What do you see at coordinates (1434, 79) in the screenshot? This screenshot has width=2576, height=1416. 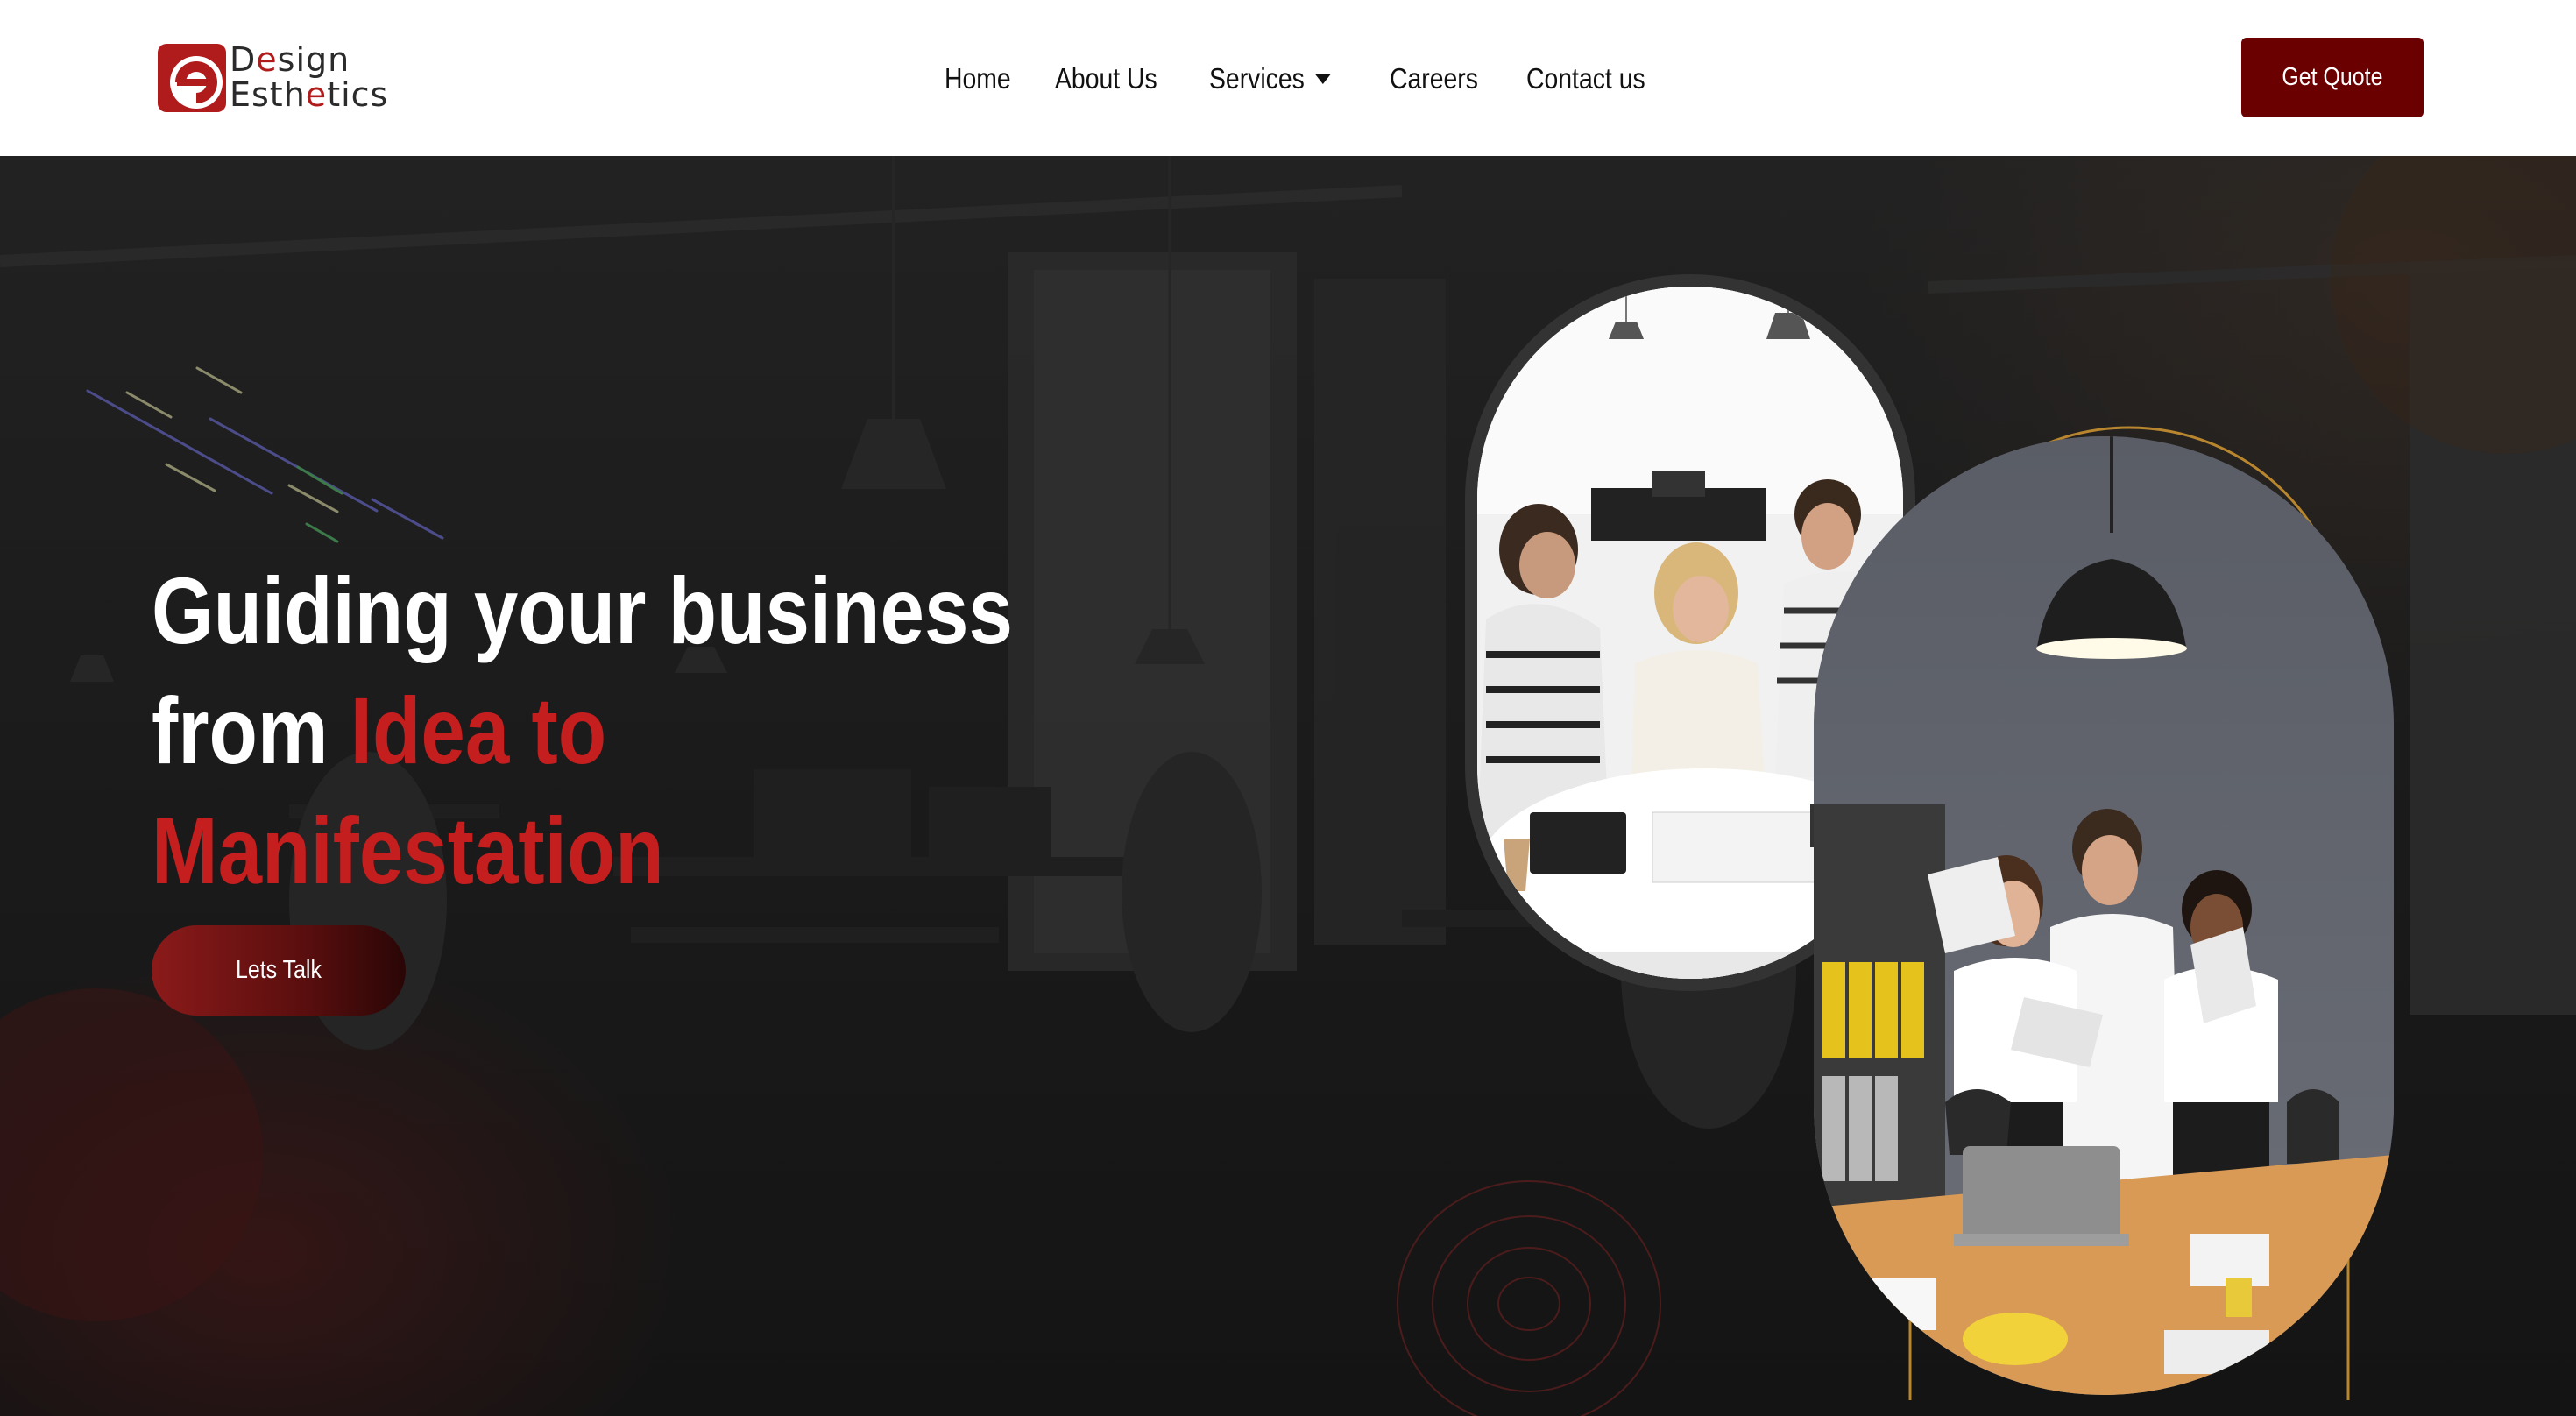 I see `nav-item-careers: Careers` at bounding box center [1434, 79].